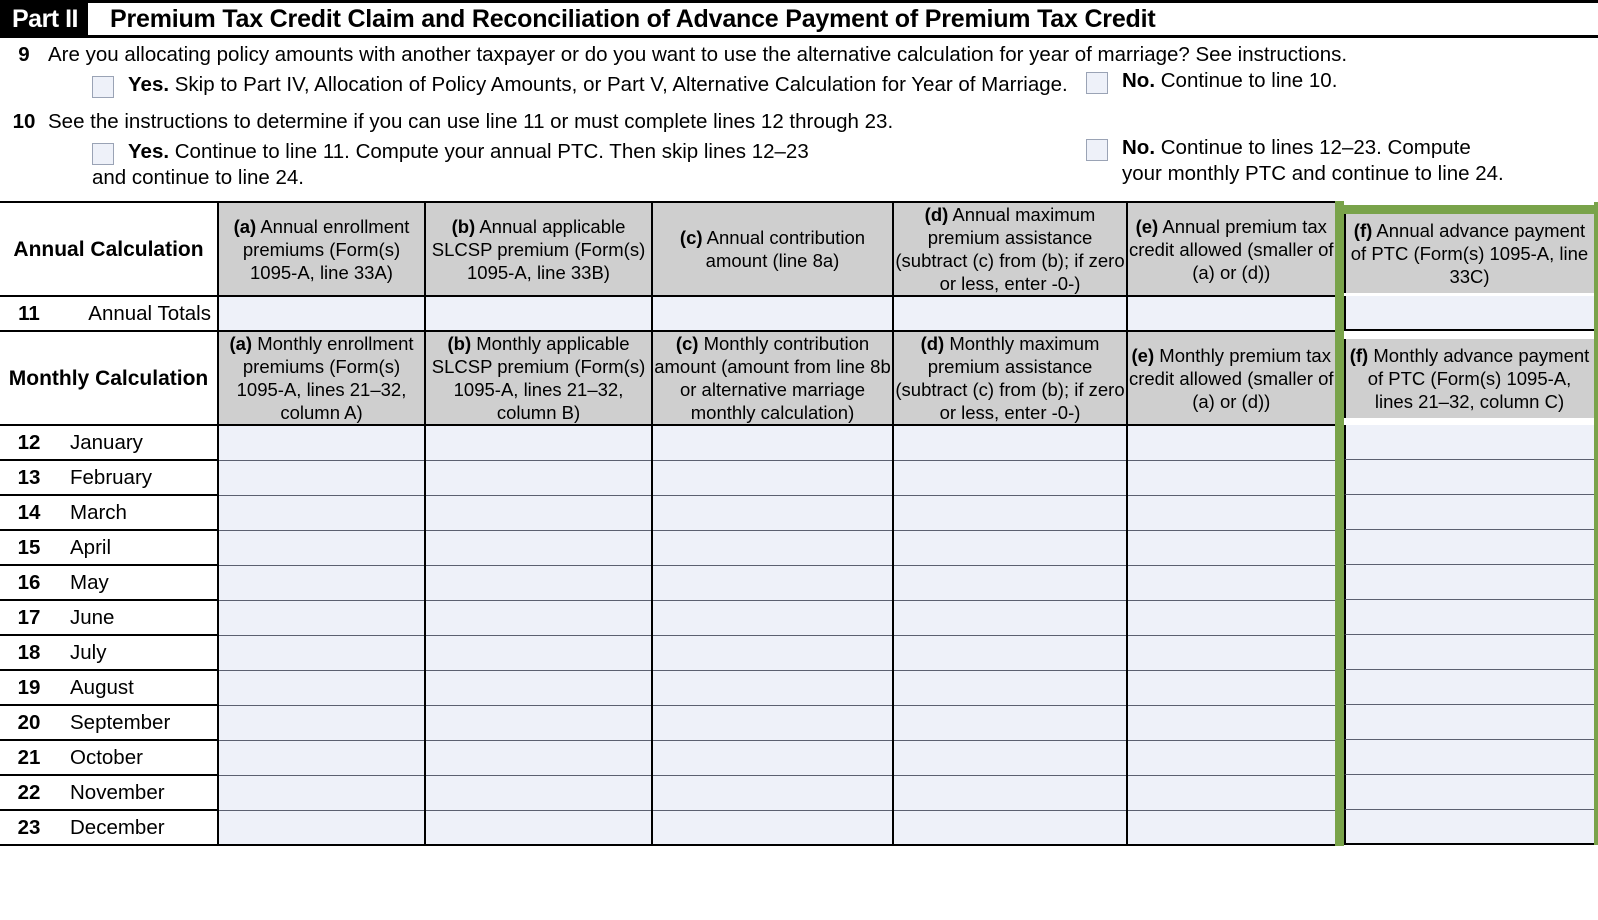 The image size is (1598, 920). I want to click on input-12-f, so click(1468, 442).